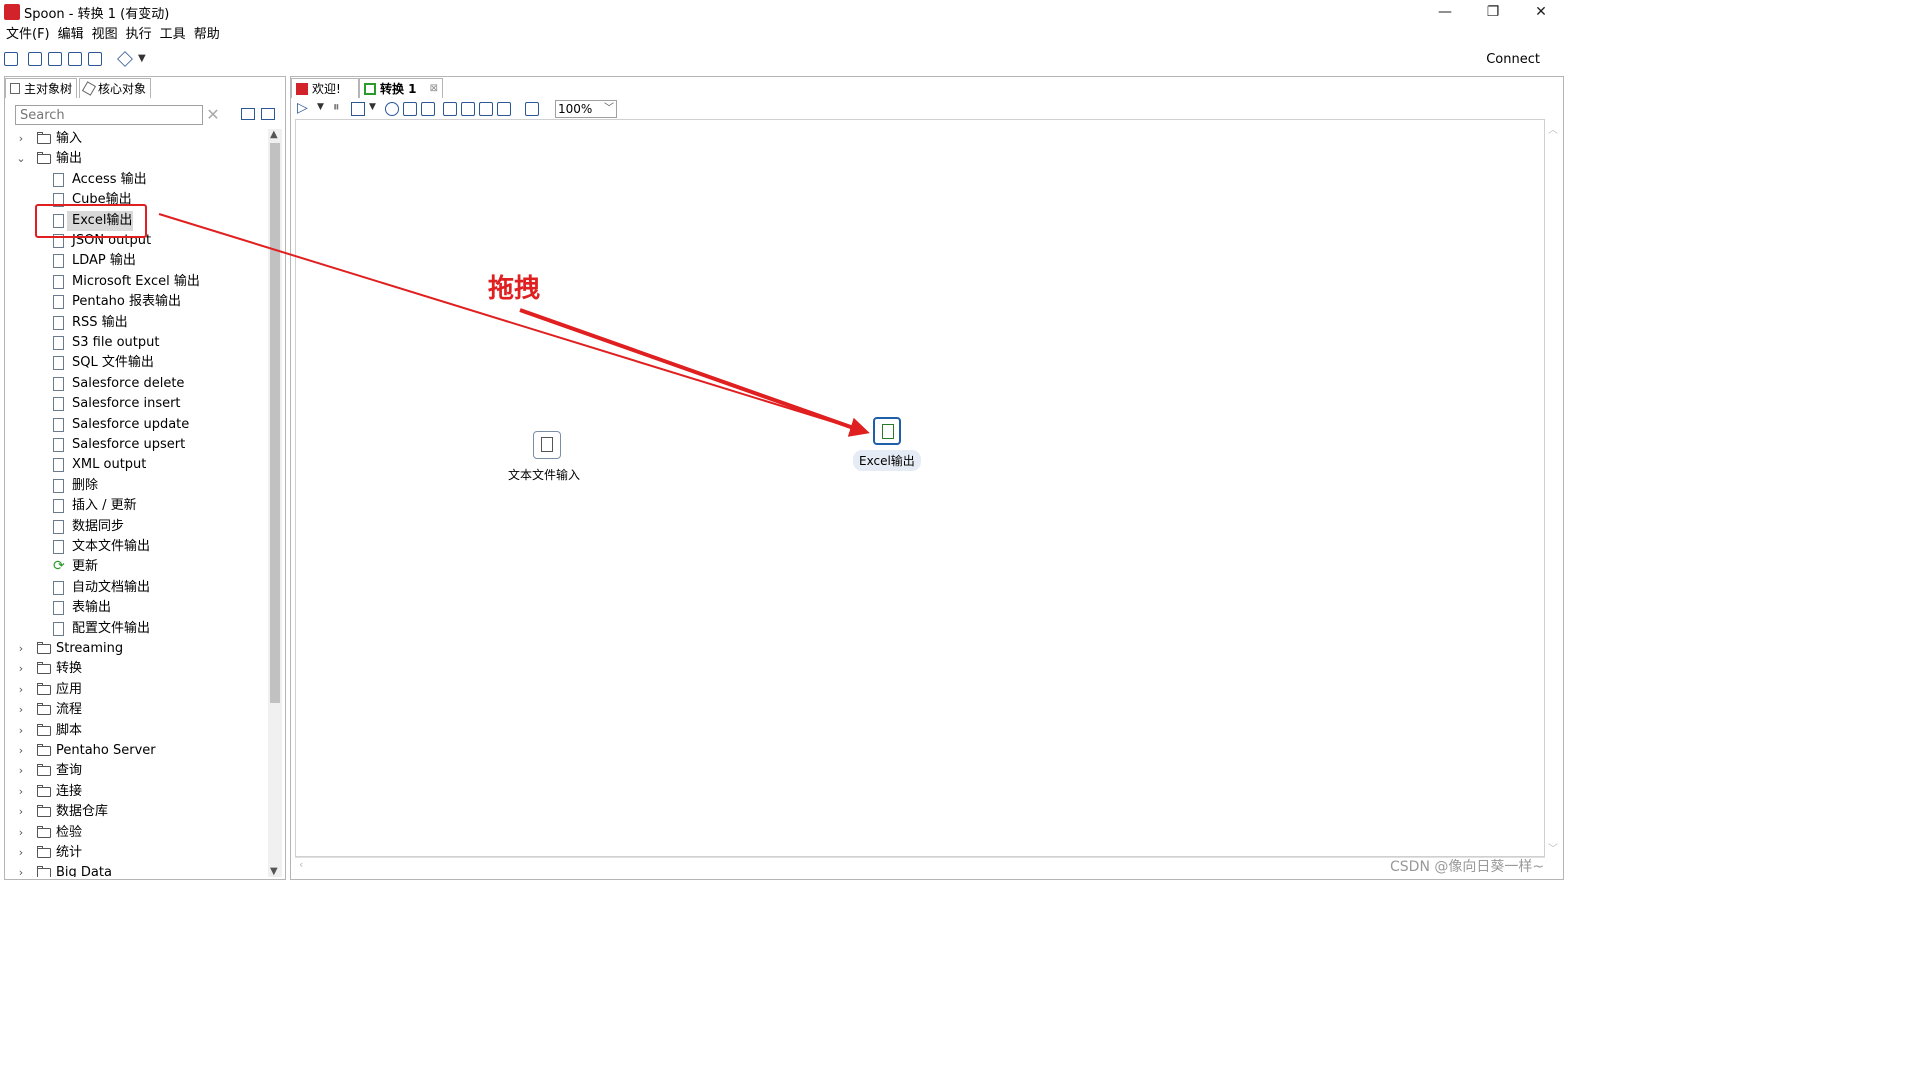  Describe the element at coordinates (1552, 488) in the screenshot. I see `canvas-vertical-scrollbar: ︿ ﹀` at that location.